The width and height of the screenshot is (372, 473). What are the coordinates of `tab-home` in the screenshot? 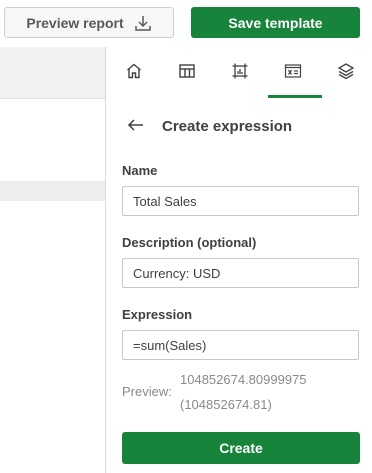 It's located at (134, 73).